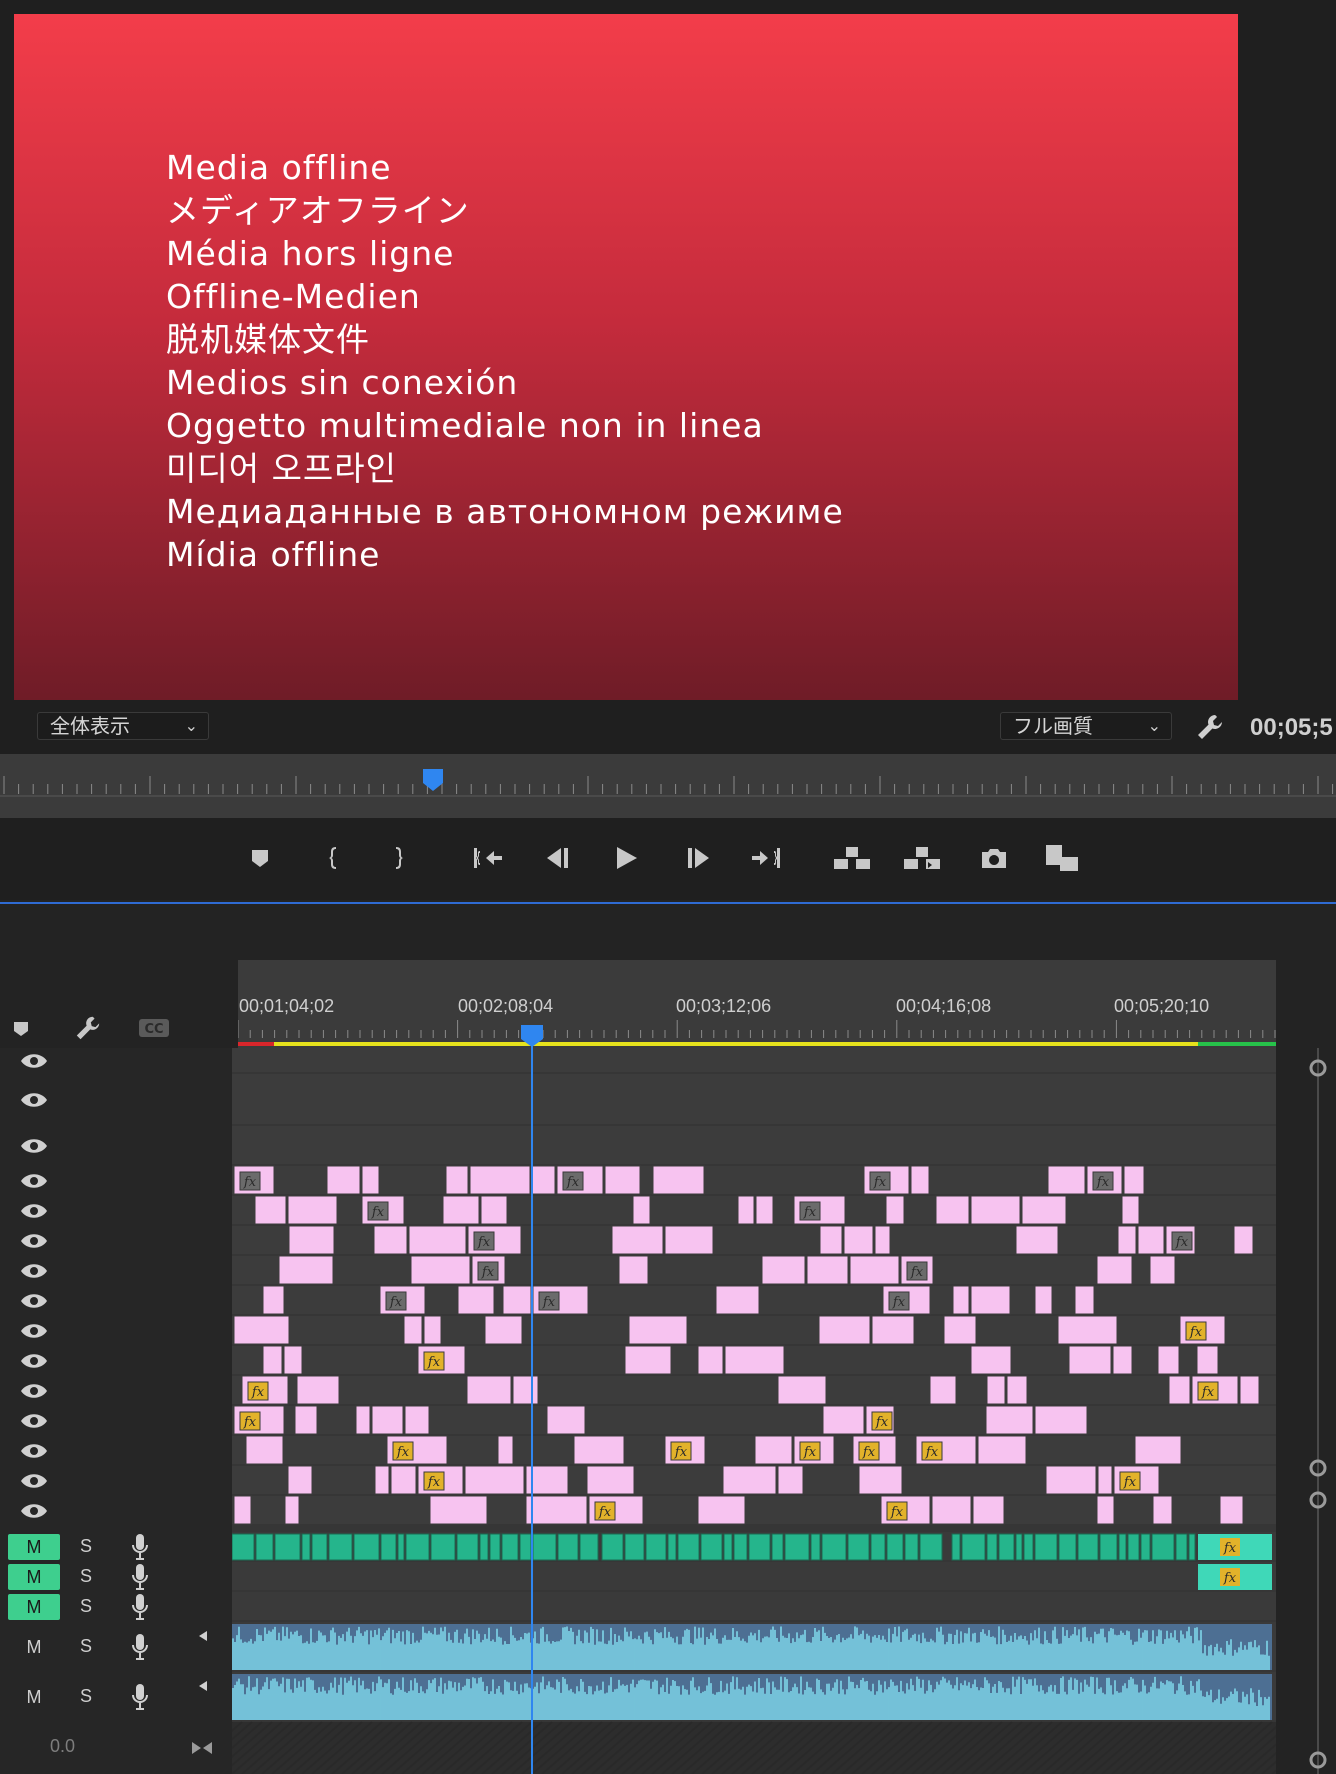 The image size is (1336, 1774). I want to click on go-to-out-button, so click(766, 858).